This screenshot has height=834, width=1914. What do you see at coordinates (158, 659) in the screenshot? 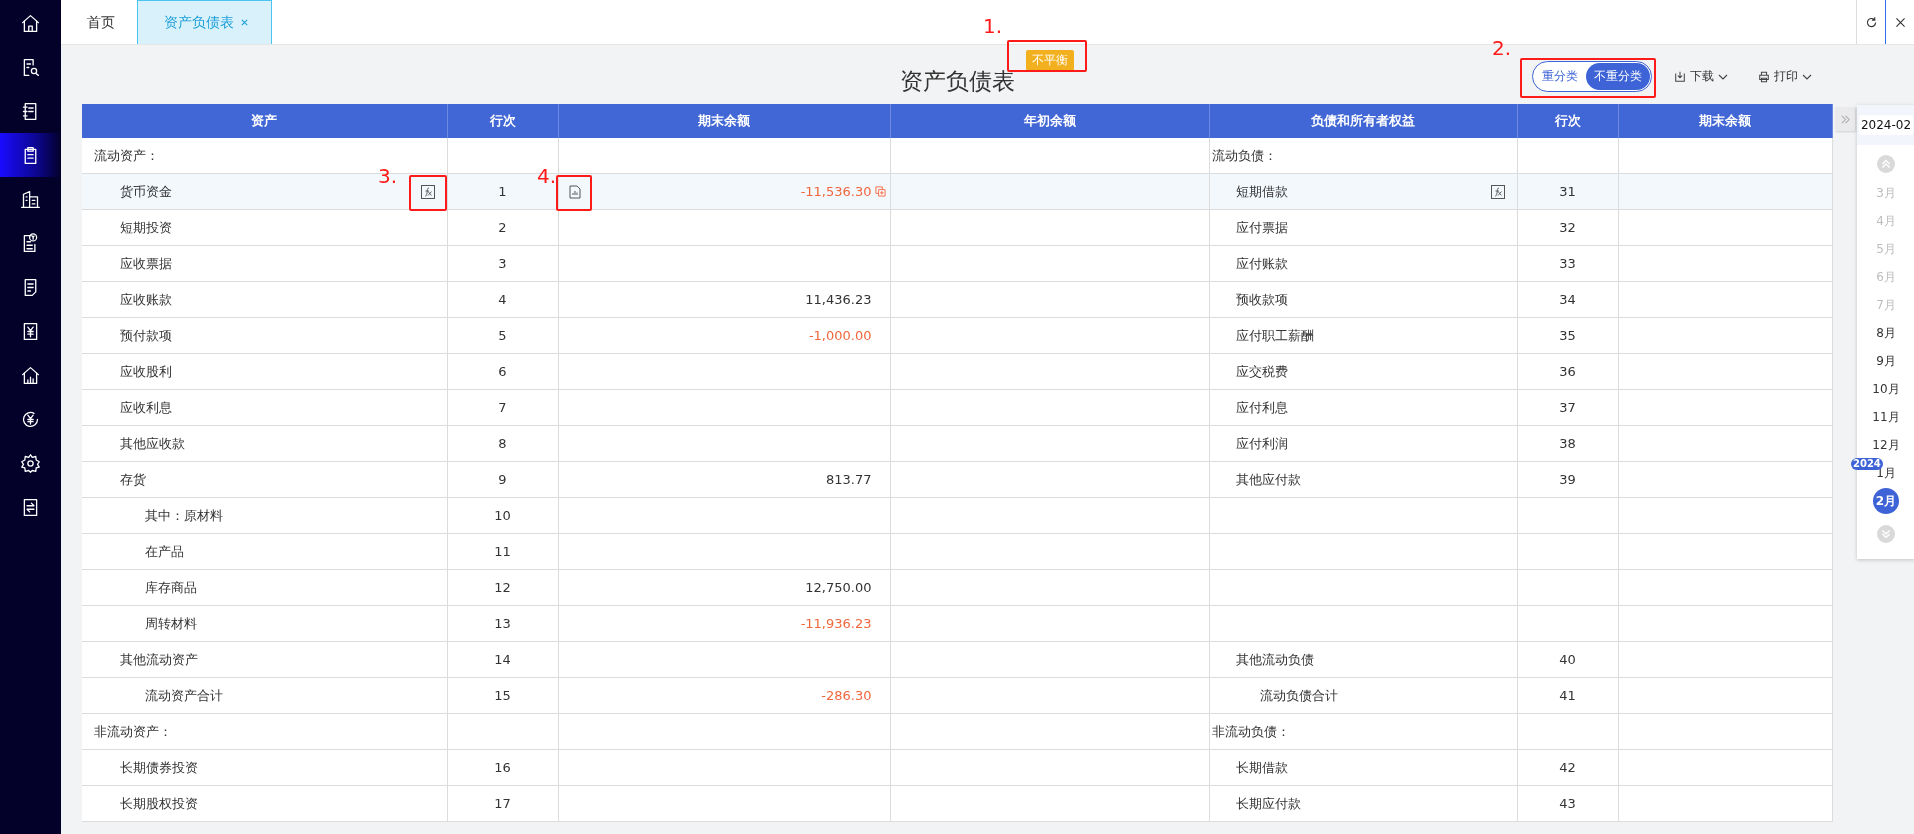
I see `row-label: 其他流动资产` at bounding box center [158, 659].